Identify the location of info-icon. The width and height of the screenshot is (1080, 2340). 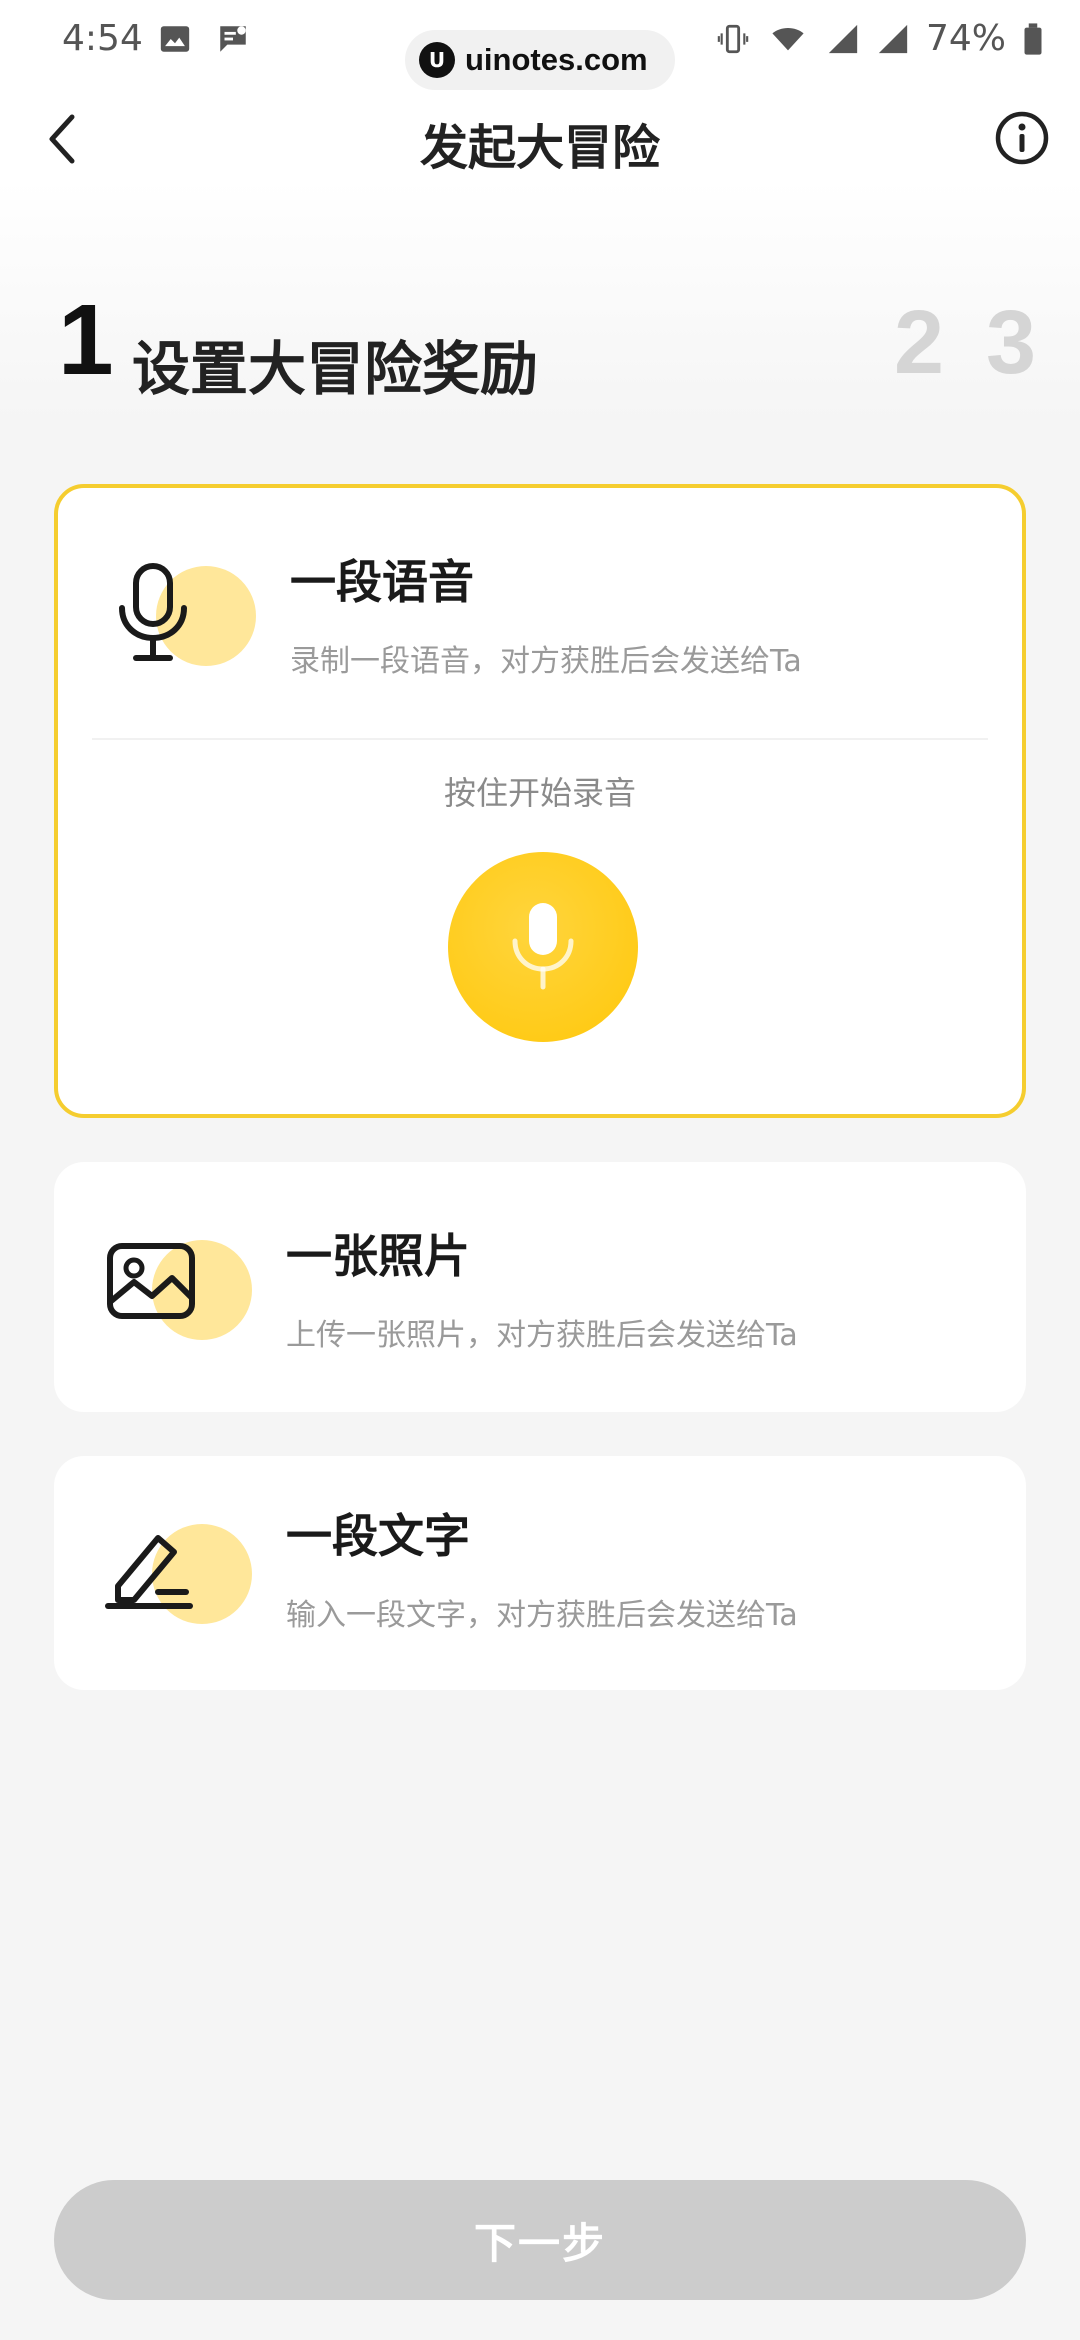
(1022, 138).